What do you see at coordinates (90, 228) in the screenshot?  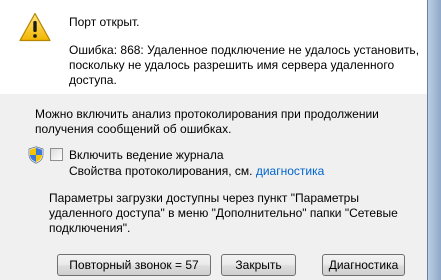 I see `params-text-line: подключения".` at bounding box center [90, 228].